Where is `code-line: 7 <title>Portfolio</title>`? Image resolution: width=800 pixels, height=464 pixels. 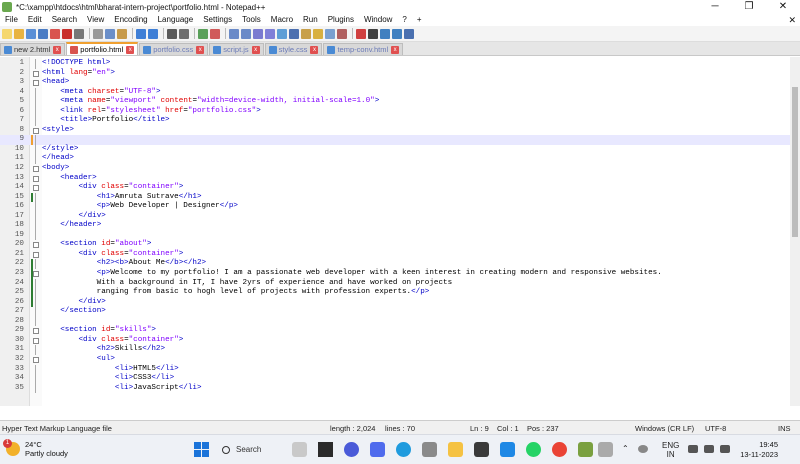 code-line: 7 <title>Portfolio</title> is located at coordinates (395, 121).